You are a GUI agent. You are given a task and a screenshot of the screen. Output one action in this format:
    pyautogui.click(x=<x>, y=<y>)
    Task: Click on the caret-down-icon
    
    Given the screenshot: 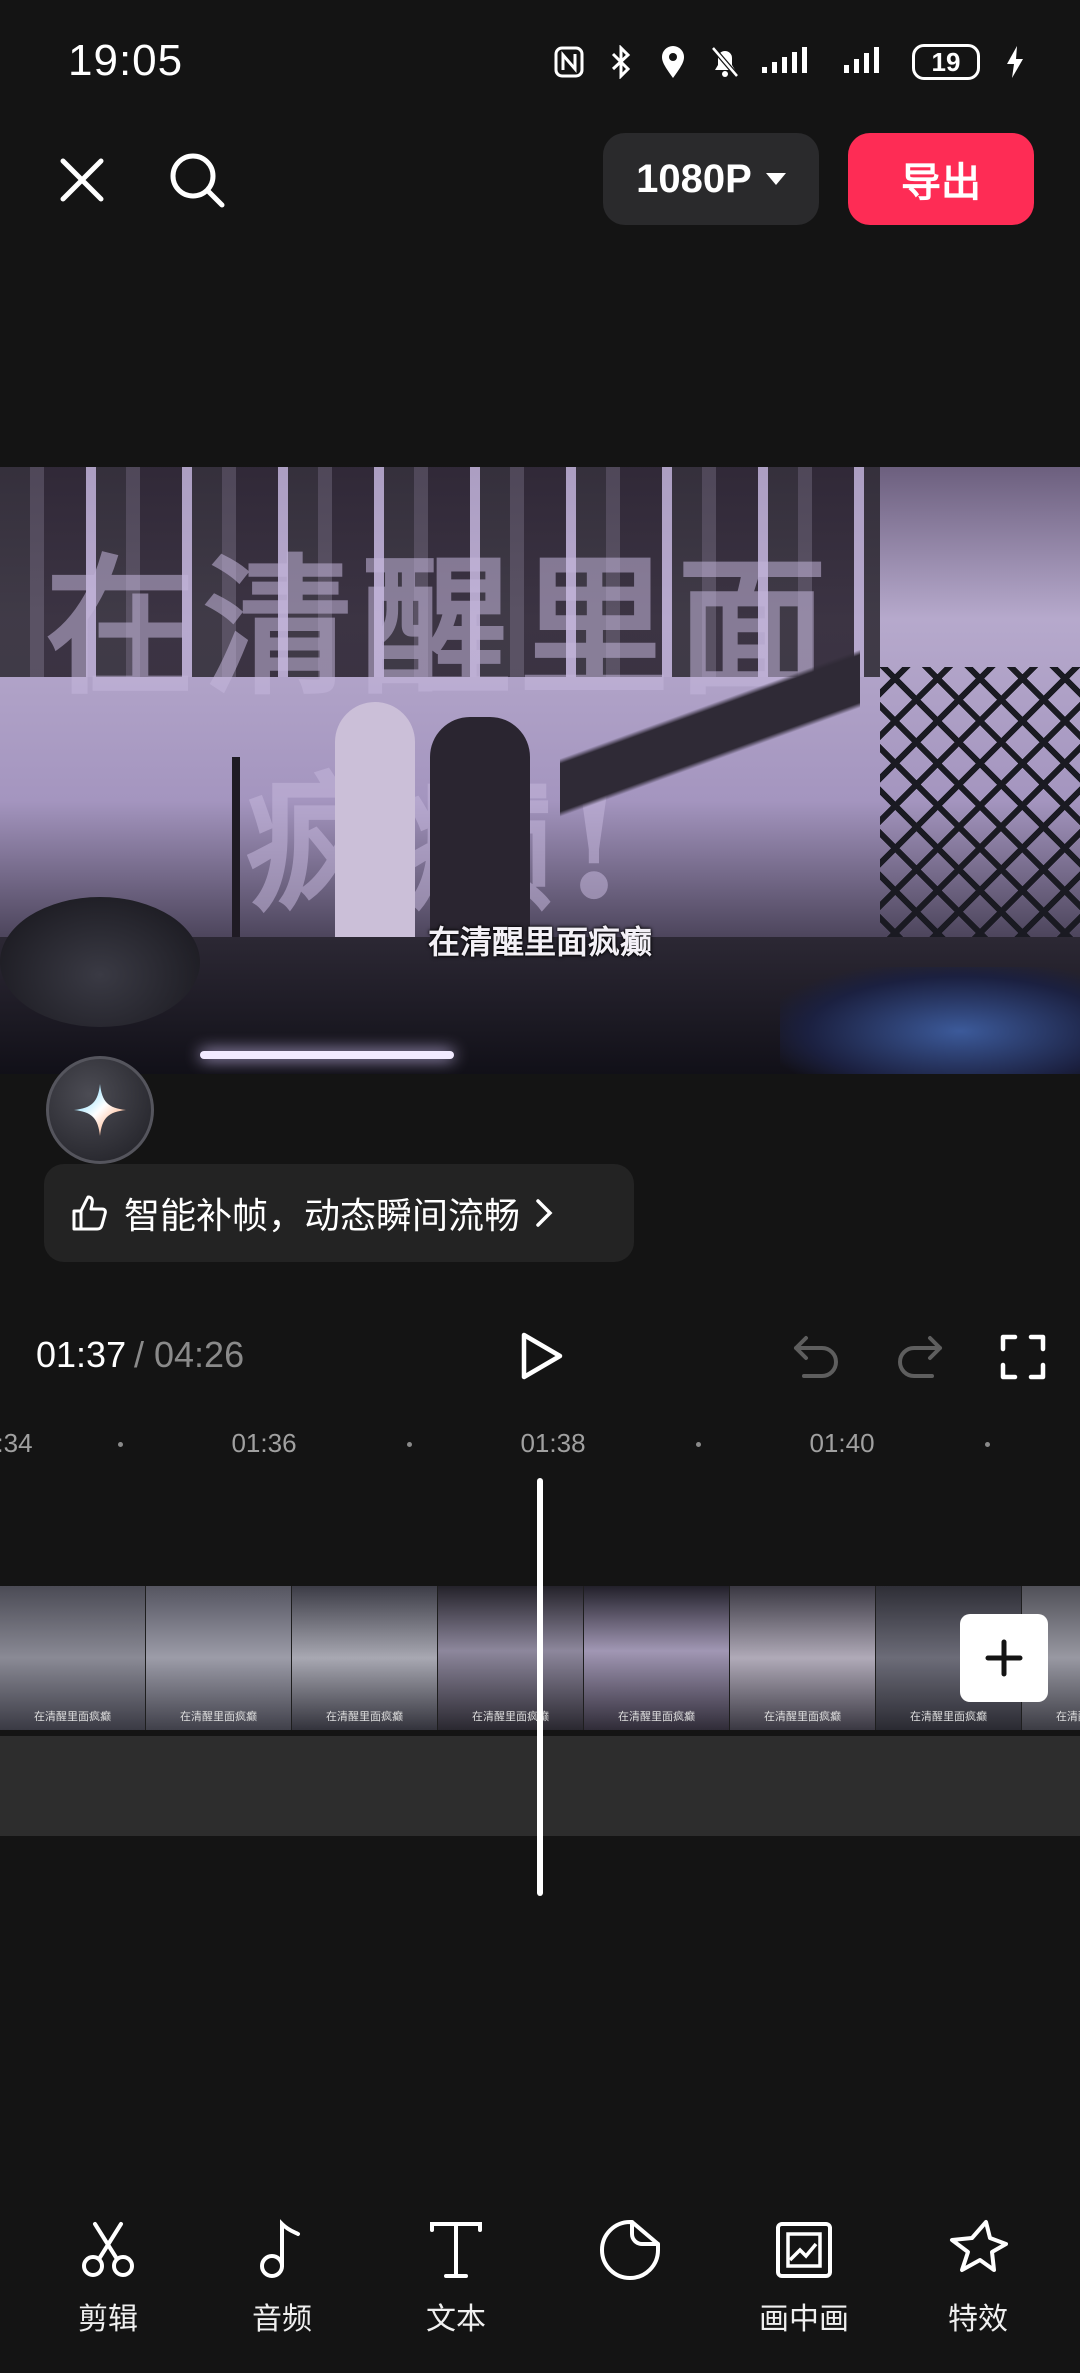 What is the action you would take?
    pyautogui.click(x=775, y=179)
    